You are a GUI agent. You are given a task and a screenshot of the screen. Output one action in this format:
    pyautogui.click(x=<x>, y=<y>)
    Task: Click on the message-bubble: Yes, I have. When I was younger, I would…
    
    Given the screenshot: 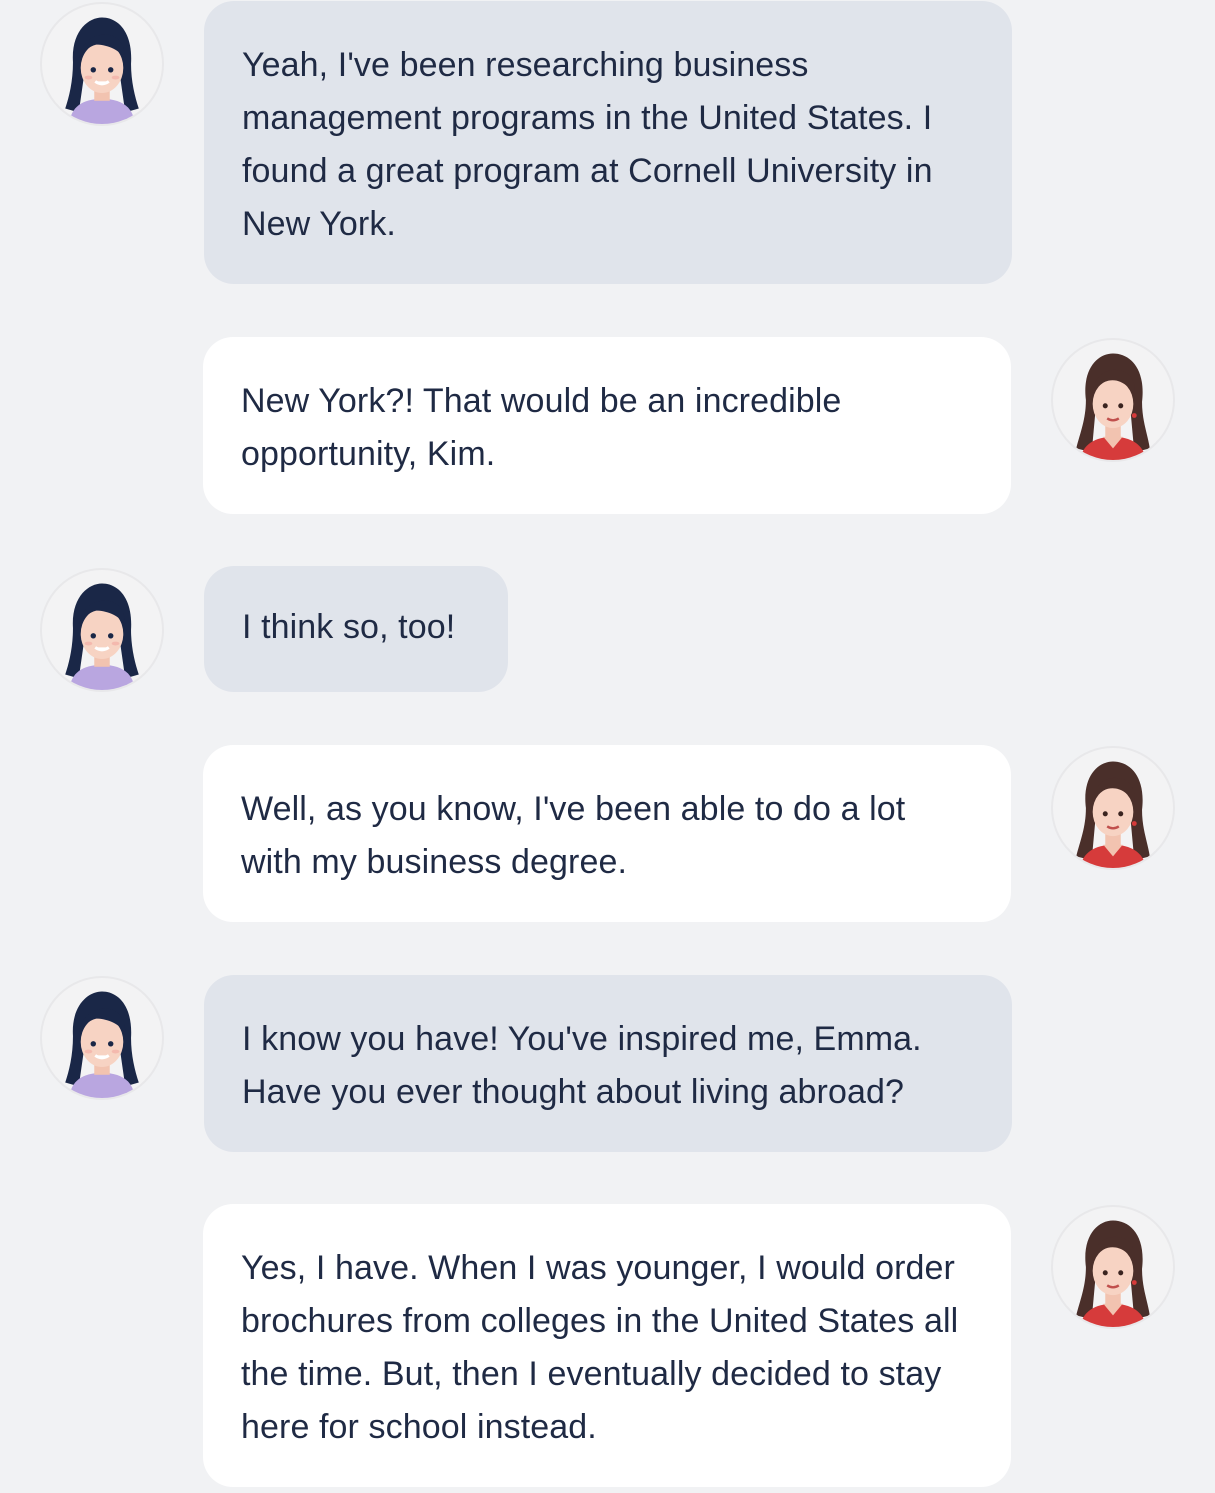 What is the action you would take?
    pyautogui.click(x=607, y=1345)
    